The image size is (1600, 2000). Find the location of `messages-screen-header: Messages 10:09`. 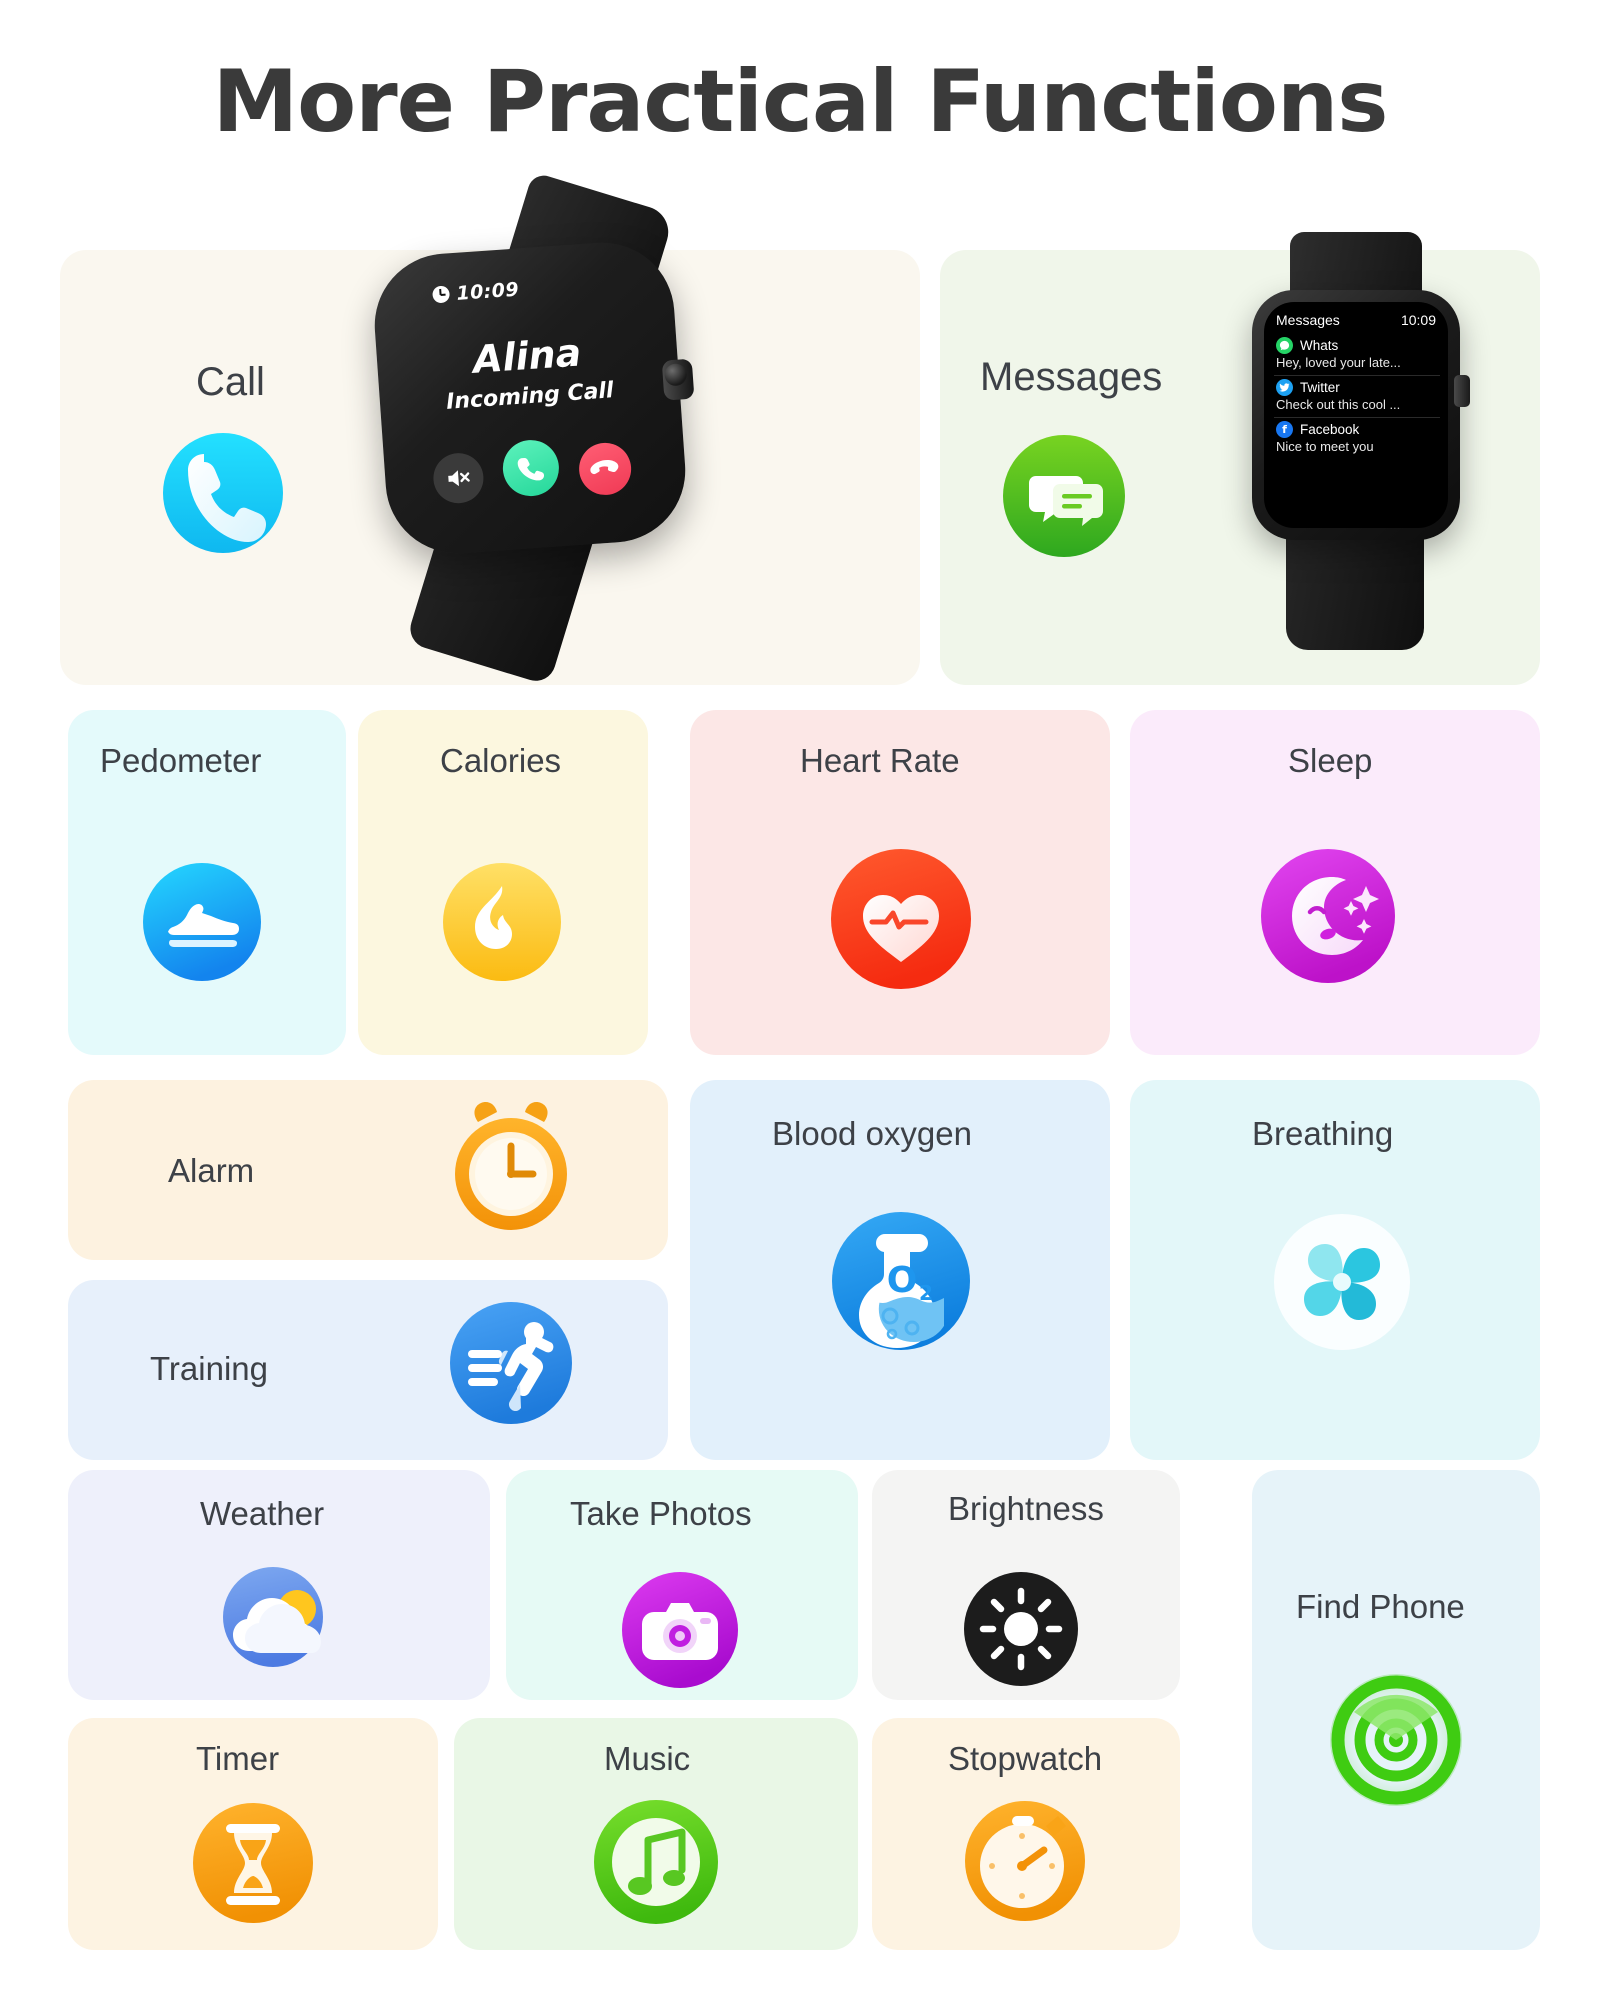

messages-screen-header: Messages 10:09 is located at coordinates (1357, 323).